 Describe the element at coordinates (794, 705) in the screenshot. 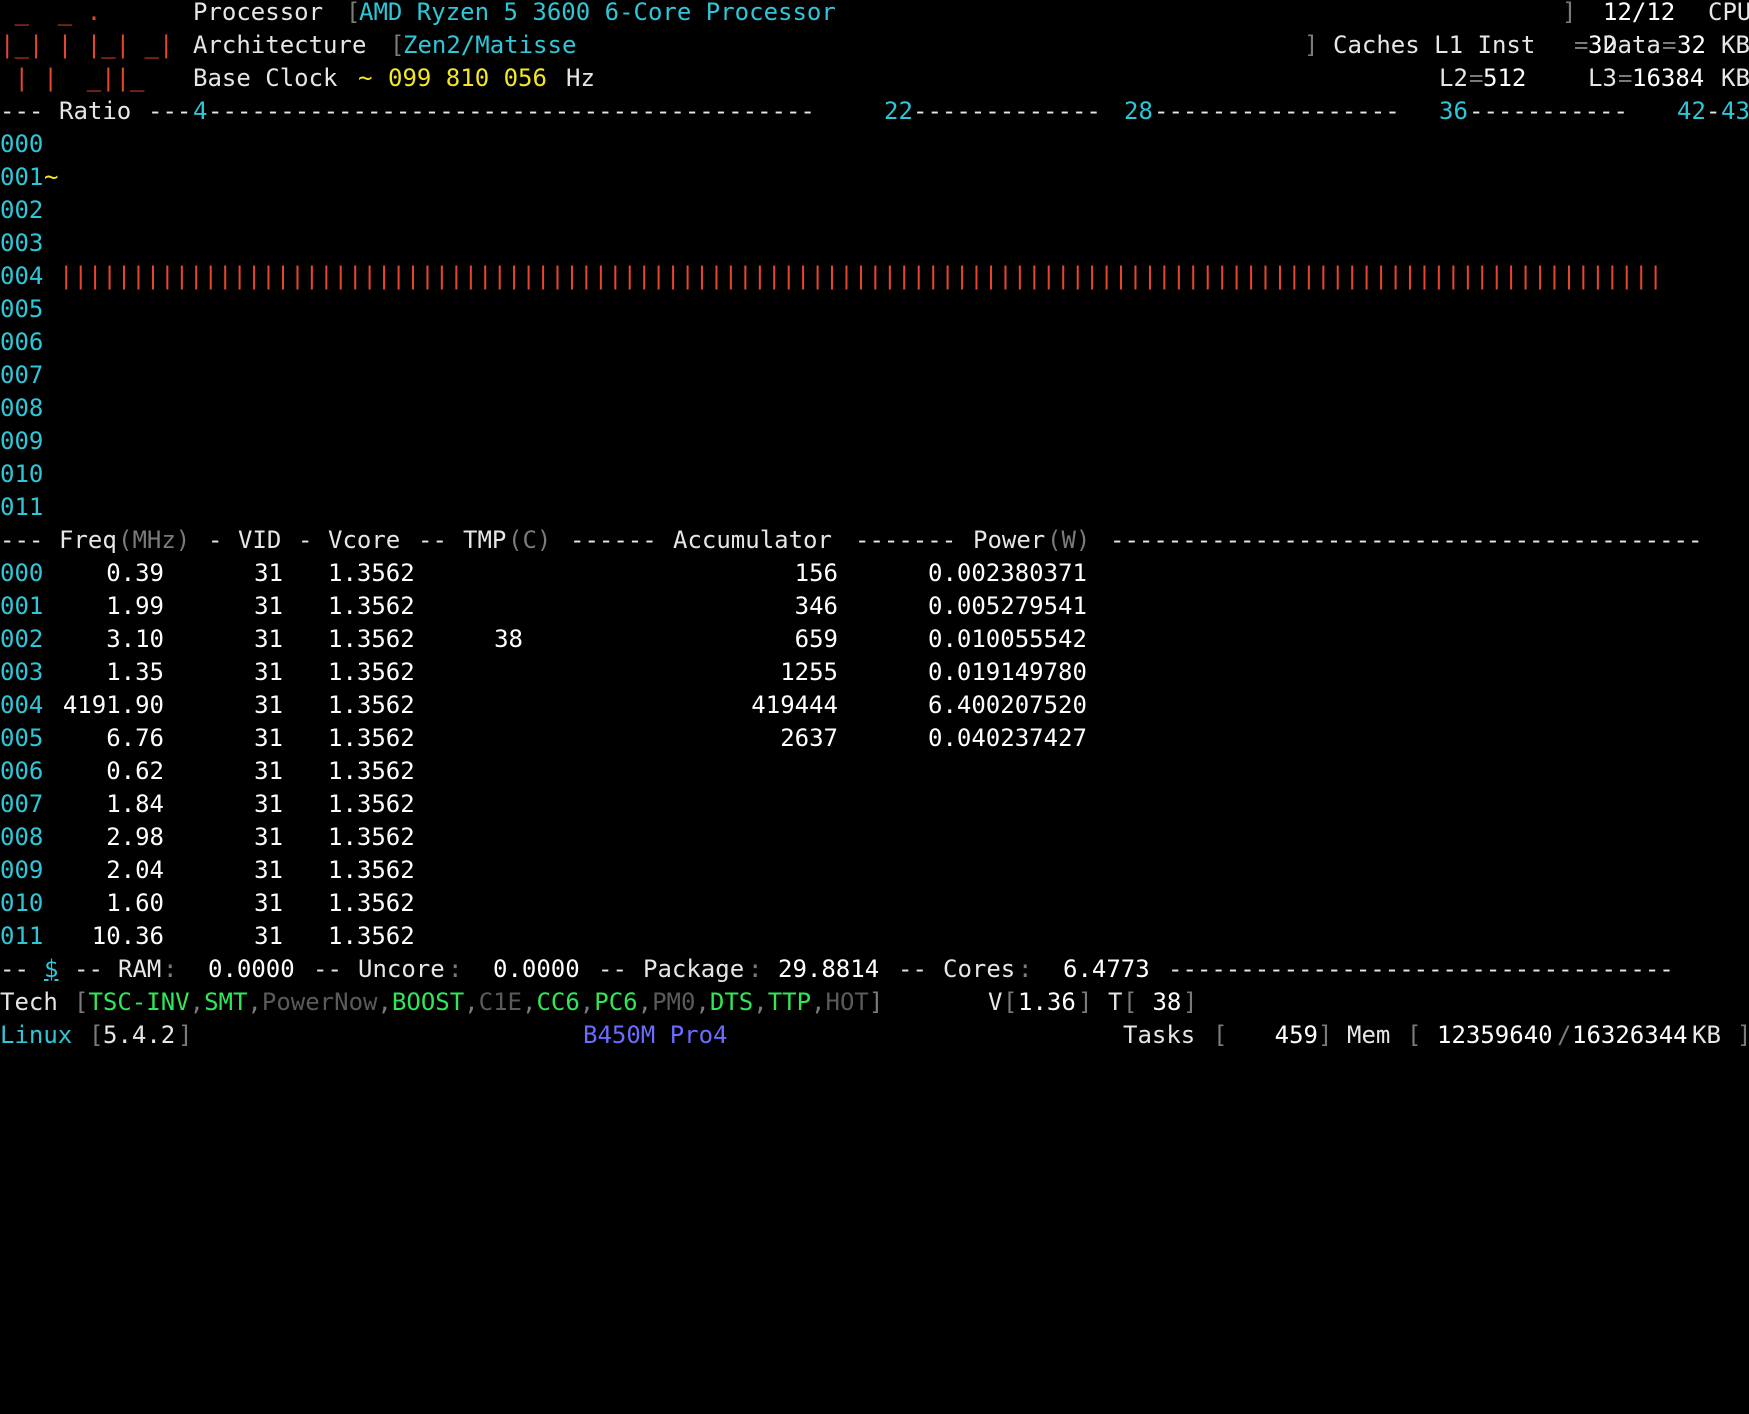

I see `accumulator-cell: 419444` at that location.